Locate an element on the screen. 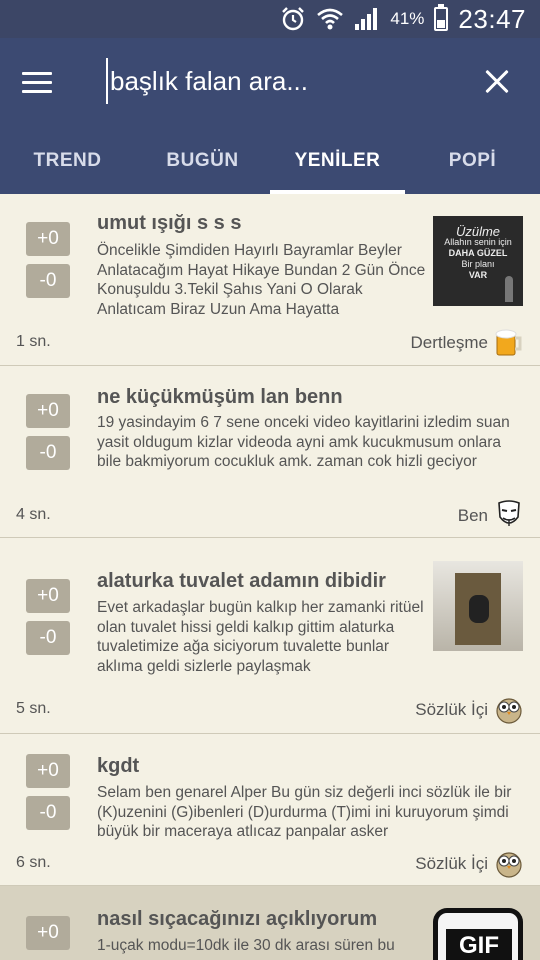  gif-label: GIF is located at coordinates (479, 944).